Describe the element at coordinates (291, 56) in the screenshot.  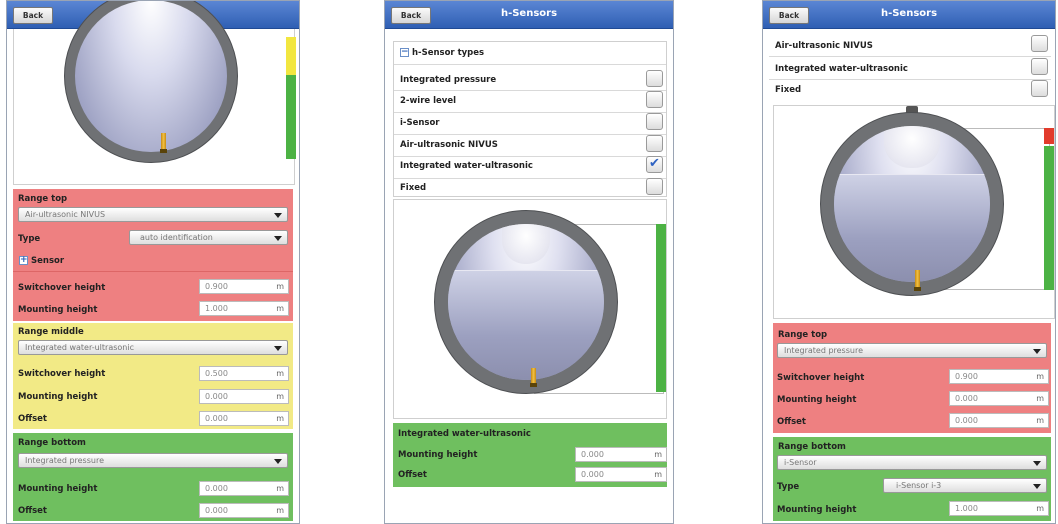
I see `level-bar-yellow` at that location.